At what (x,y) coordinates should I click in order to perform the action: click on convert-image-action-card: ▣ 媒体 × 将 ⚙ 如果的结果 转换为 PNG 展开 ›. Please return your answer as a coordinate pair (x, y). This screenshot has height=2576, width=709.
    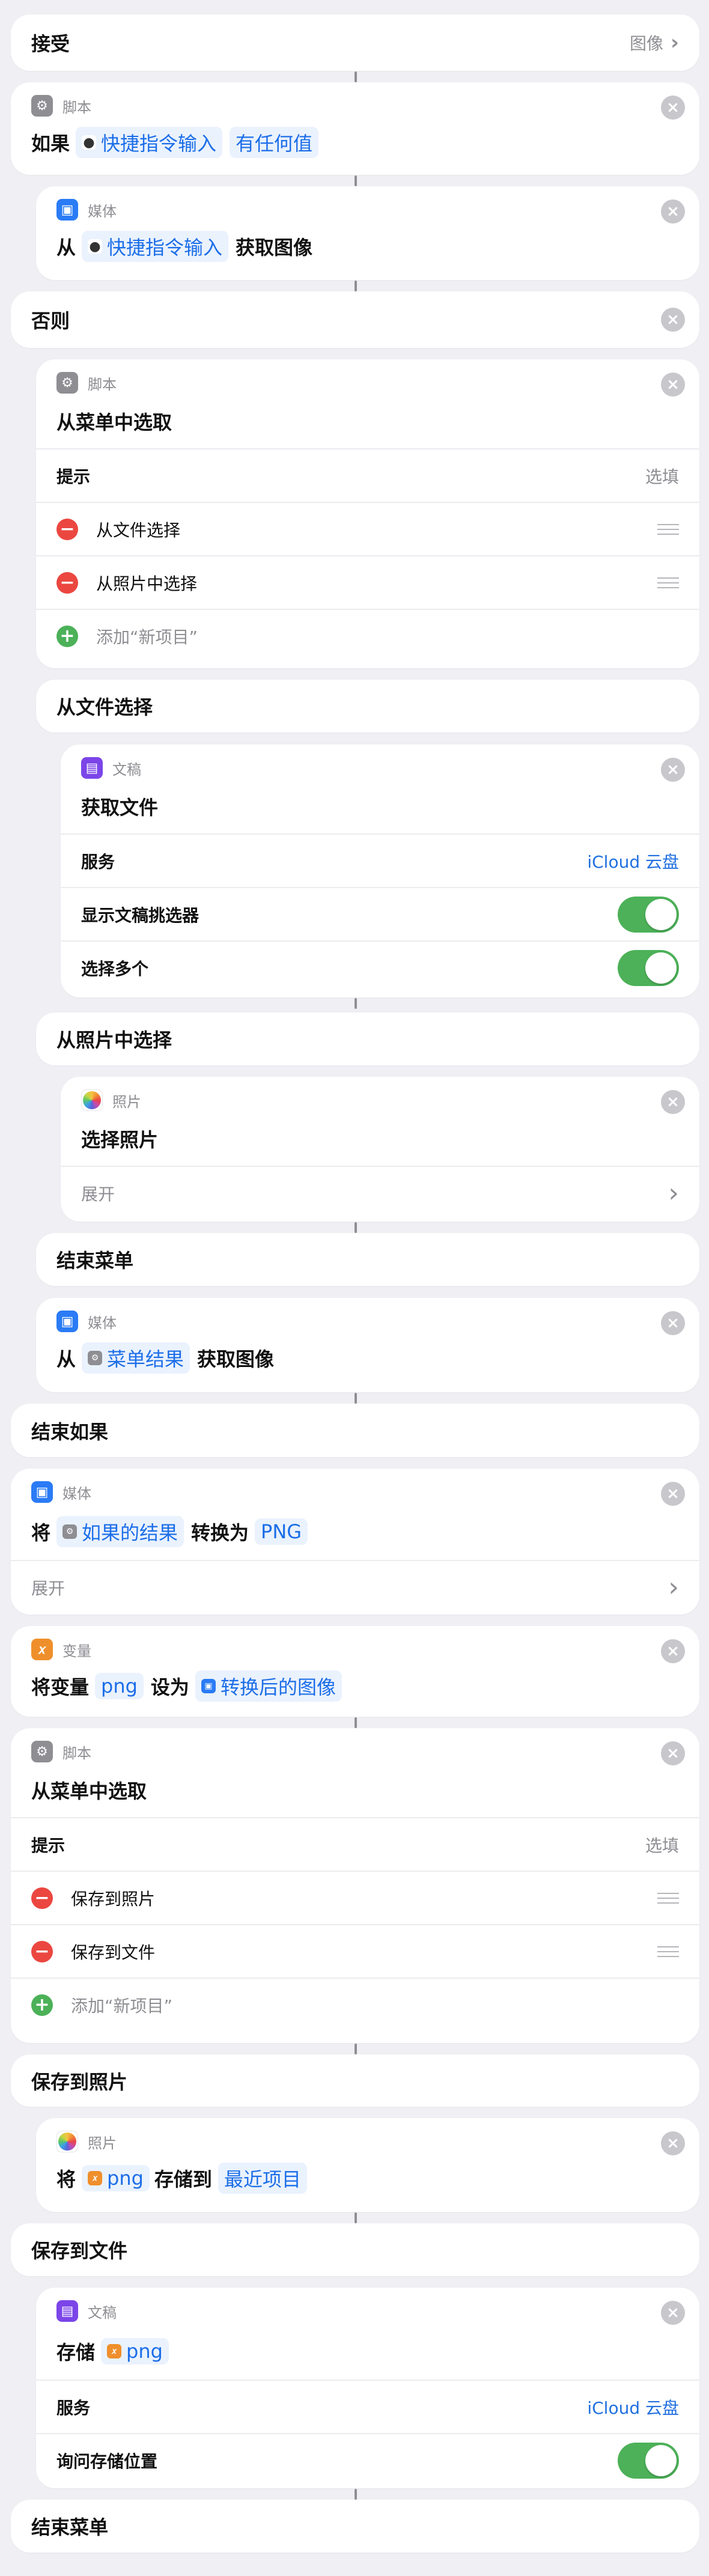
    Looking at the image, I should click on (355, 1542).